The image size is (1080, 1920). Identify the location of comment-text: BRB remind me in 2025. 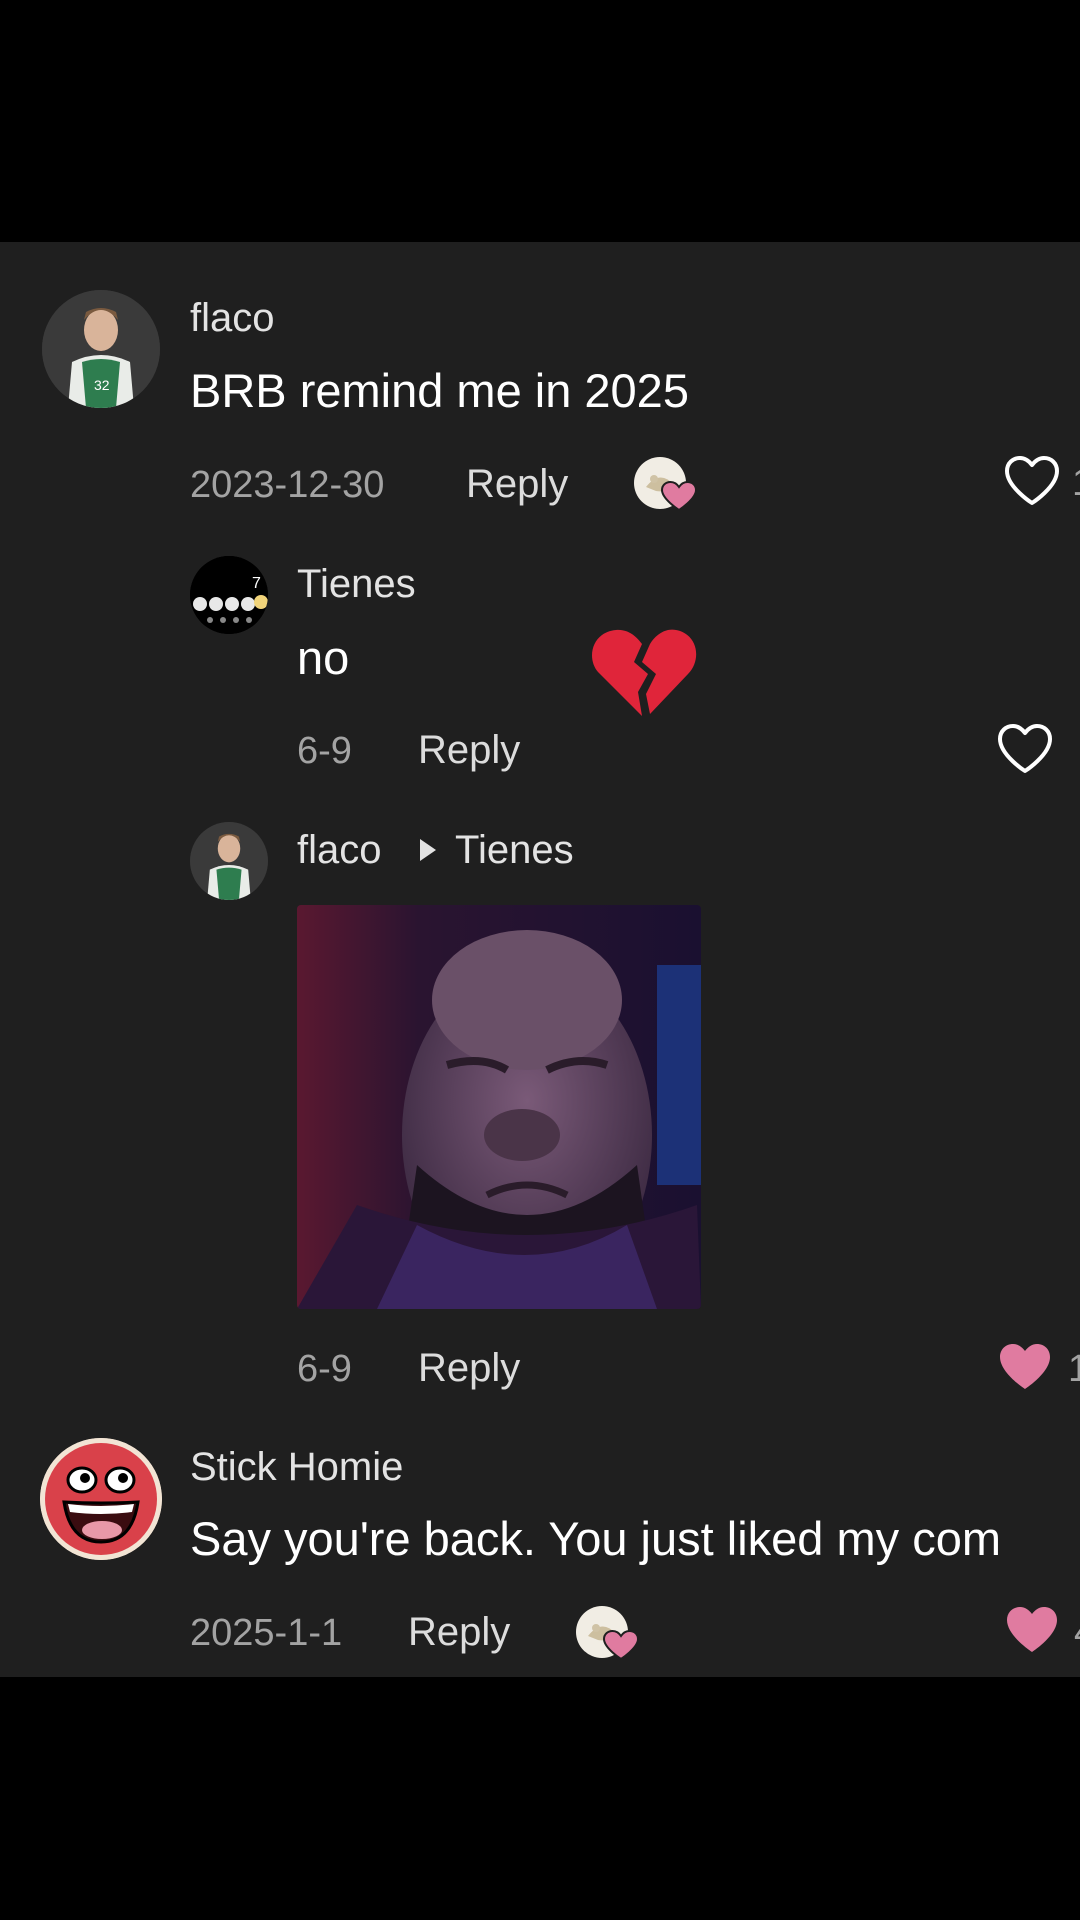
(439, 390).